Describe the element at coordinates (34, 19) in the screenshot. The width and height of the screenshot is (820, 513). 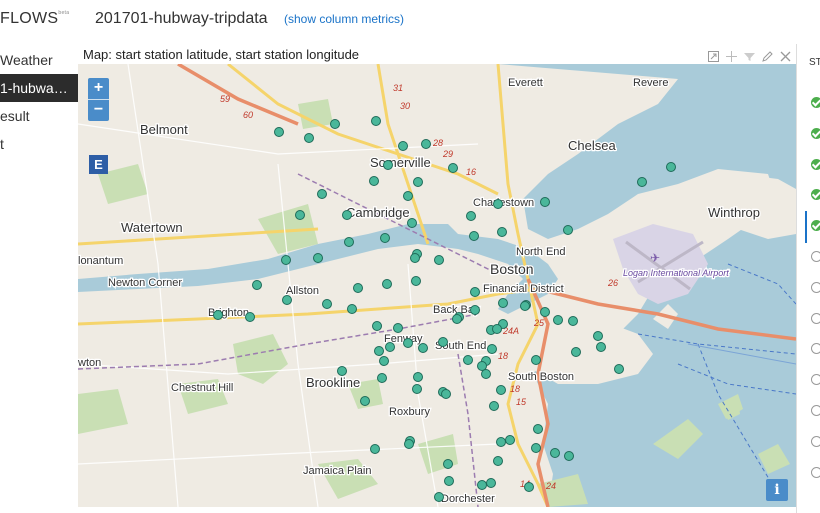
I see `brand-logo: FLOWSbeta` at that location.